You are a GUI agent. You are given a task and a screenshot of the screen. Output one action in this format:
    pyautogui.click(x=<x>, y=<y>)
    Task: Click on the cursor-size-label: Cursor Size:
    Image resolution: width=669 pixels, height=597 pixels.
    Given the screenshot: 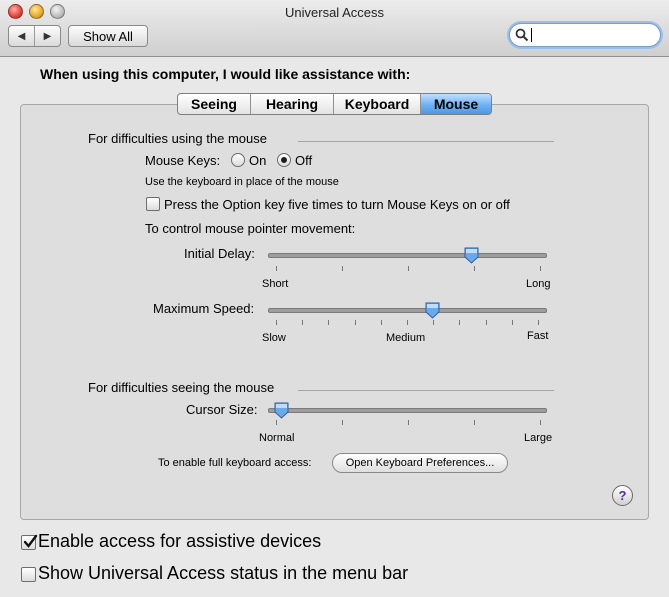 What is the action you would take?
    pyautogui.click(x=222, y=409)
    